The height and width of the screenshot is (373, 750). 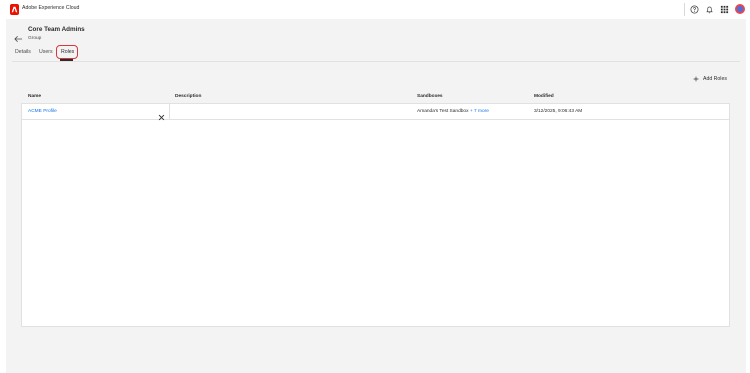 I want to click on user-avatar, so click(x=740, y=9).